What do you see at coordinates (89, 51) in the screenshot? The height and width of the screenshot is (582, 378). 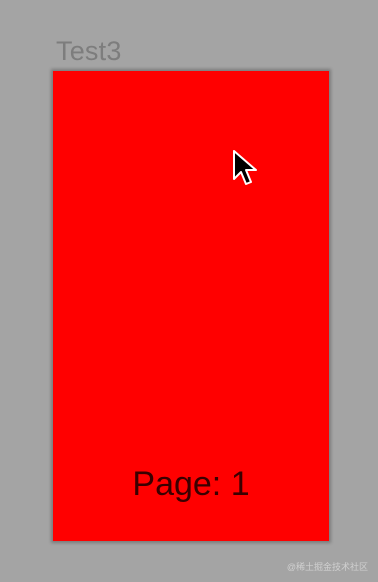 I see `app-title: Test3` at bounding box center [89, 51].